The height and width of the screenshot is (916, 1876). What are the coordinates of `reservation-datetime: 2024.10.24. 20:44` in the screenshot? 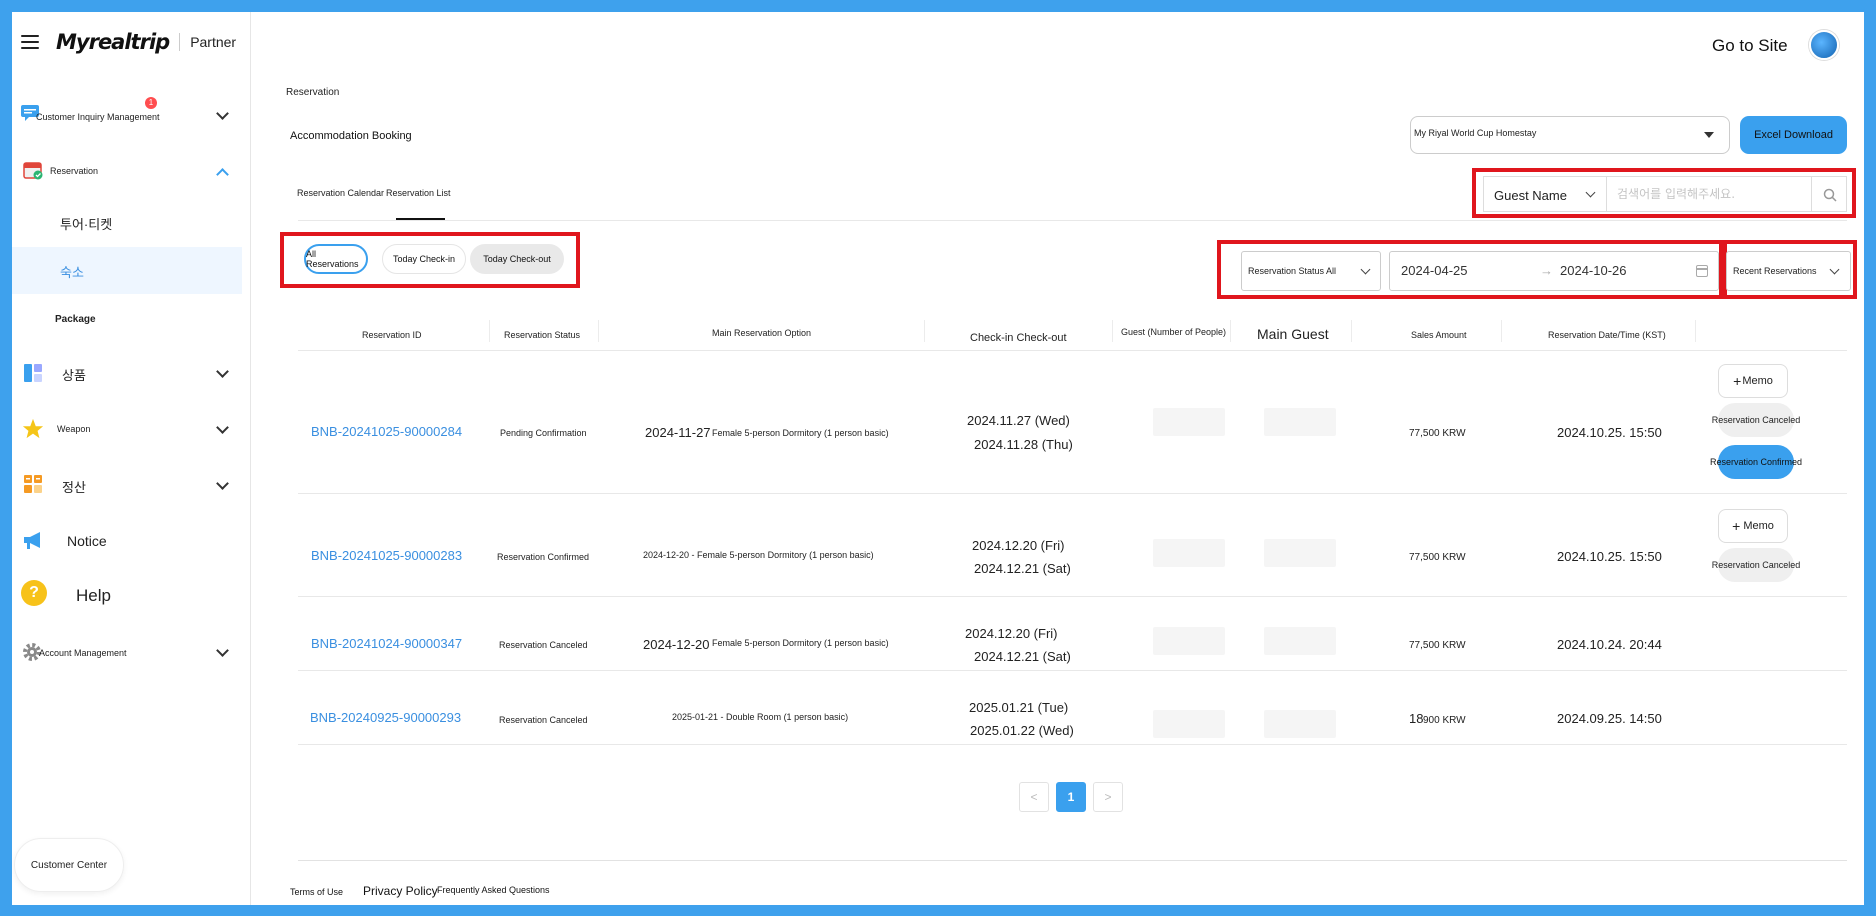 It's located at (1609, 644).